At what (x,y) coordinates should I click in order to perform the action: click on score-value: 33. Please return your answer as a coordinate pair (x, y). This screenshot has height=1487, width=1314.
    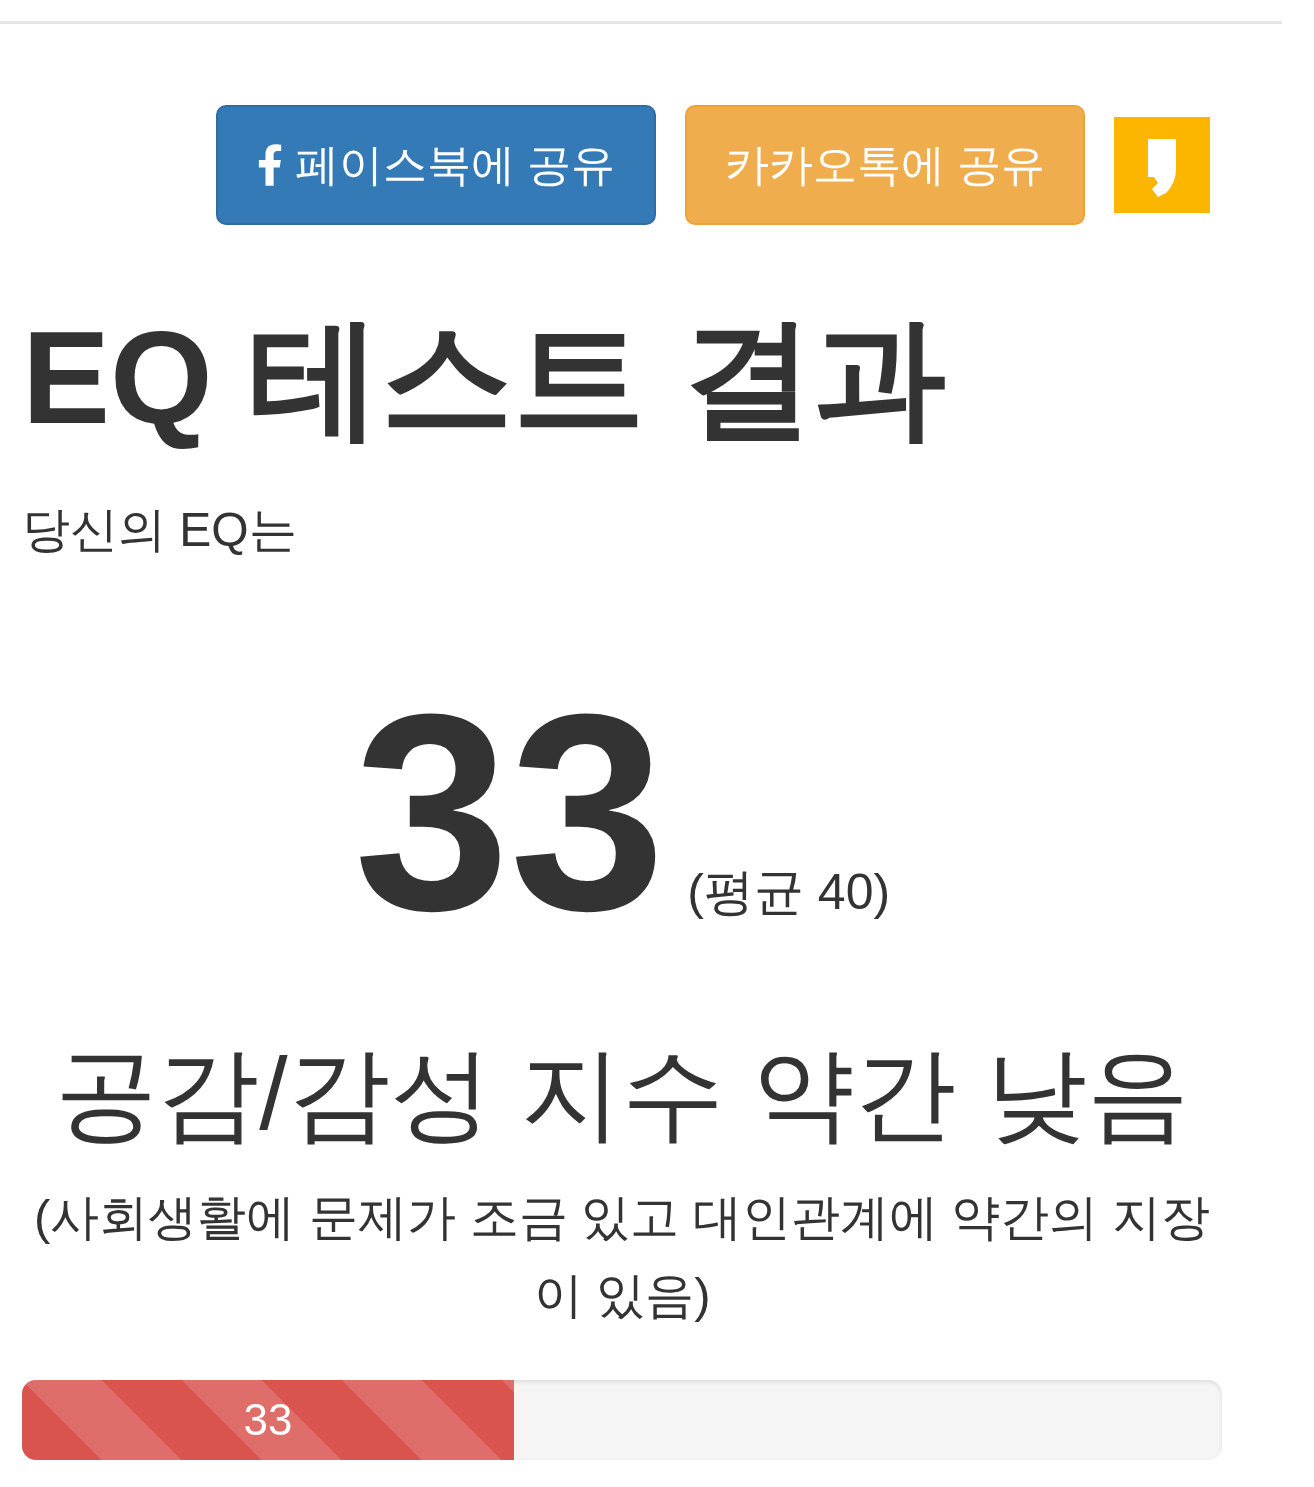
    Looking at the image, I should click on (509, 811).